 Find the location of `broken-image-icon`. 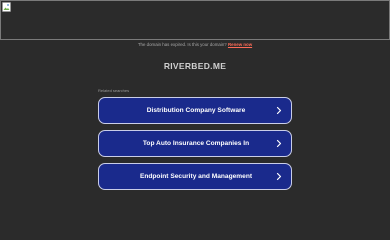

broken-image-icon is located at coordinates (6, 7).